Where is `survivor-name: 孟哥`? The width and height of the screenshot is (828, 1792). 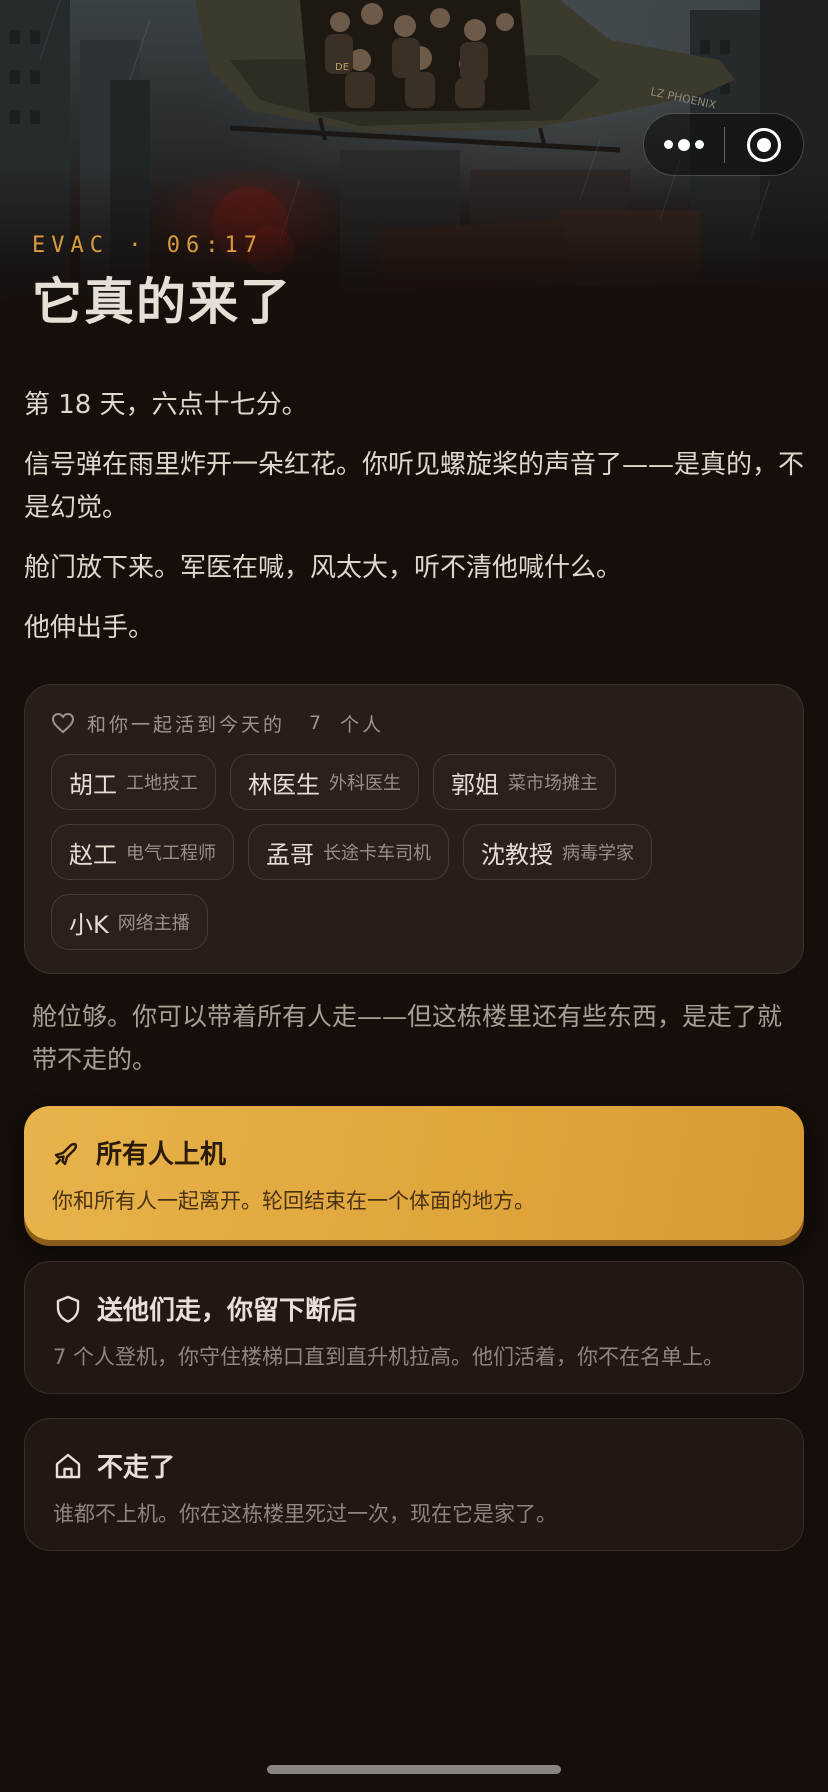
survivor-name: 孟哥 is located at coordinates (290, 854).